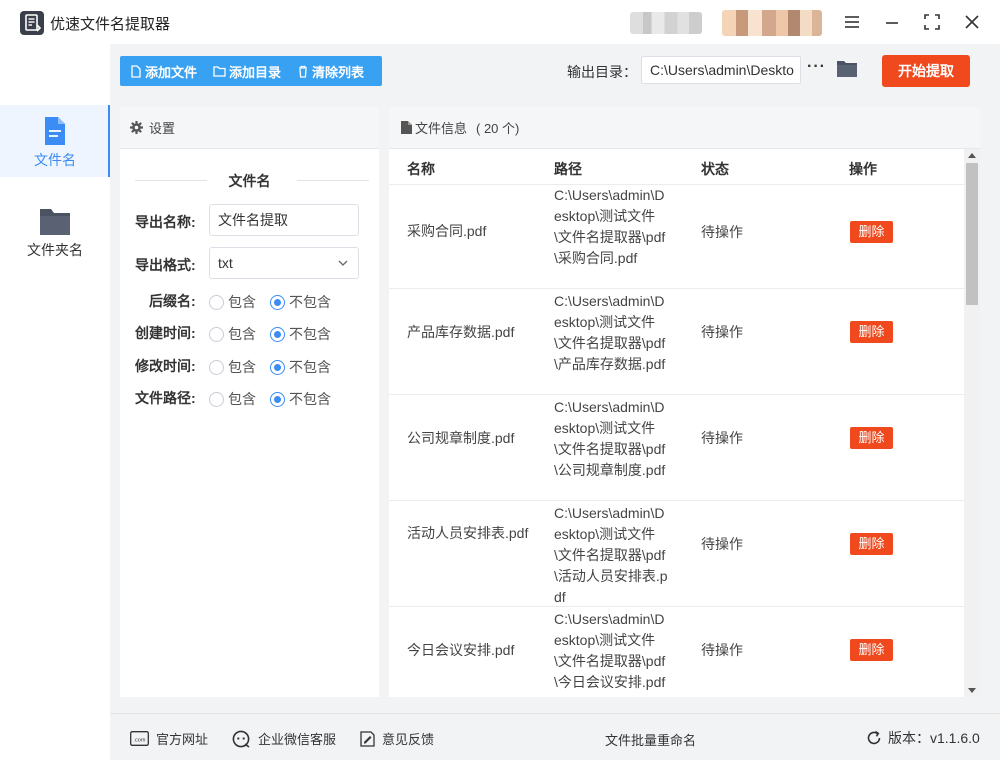 This screenshot has width=1000, height=760. I want to click on modify-time-exclude-radio: 不包含, so click(300, 367).